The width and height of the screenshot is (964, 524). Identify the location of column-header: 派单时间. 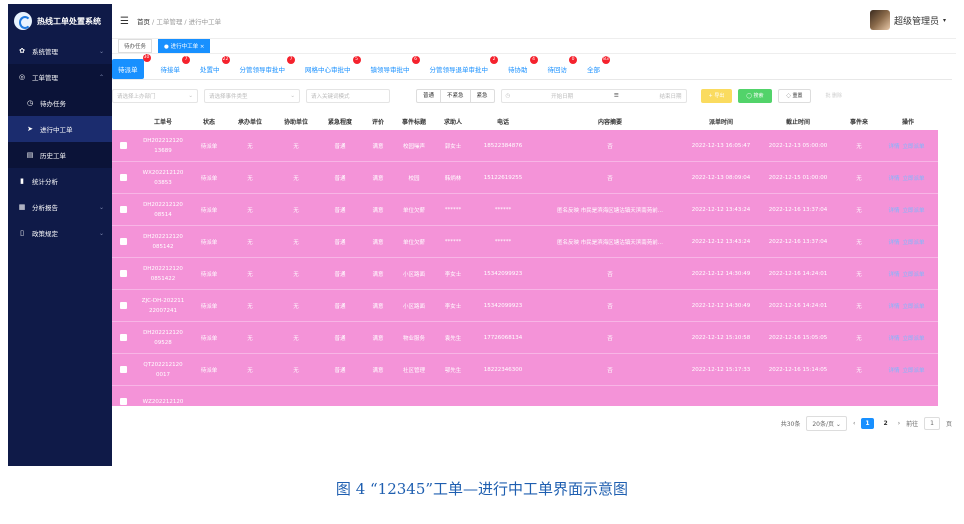
(720, 122).